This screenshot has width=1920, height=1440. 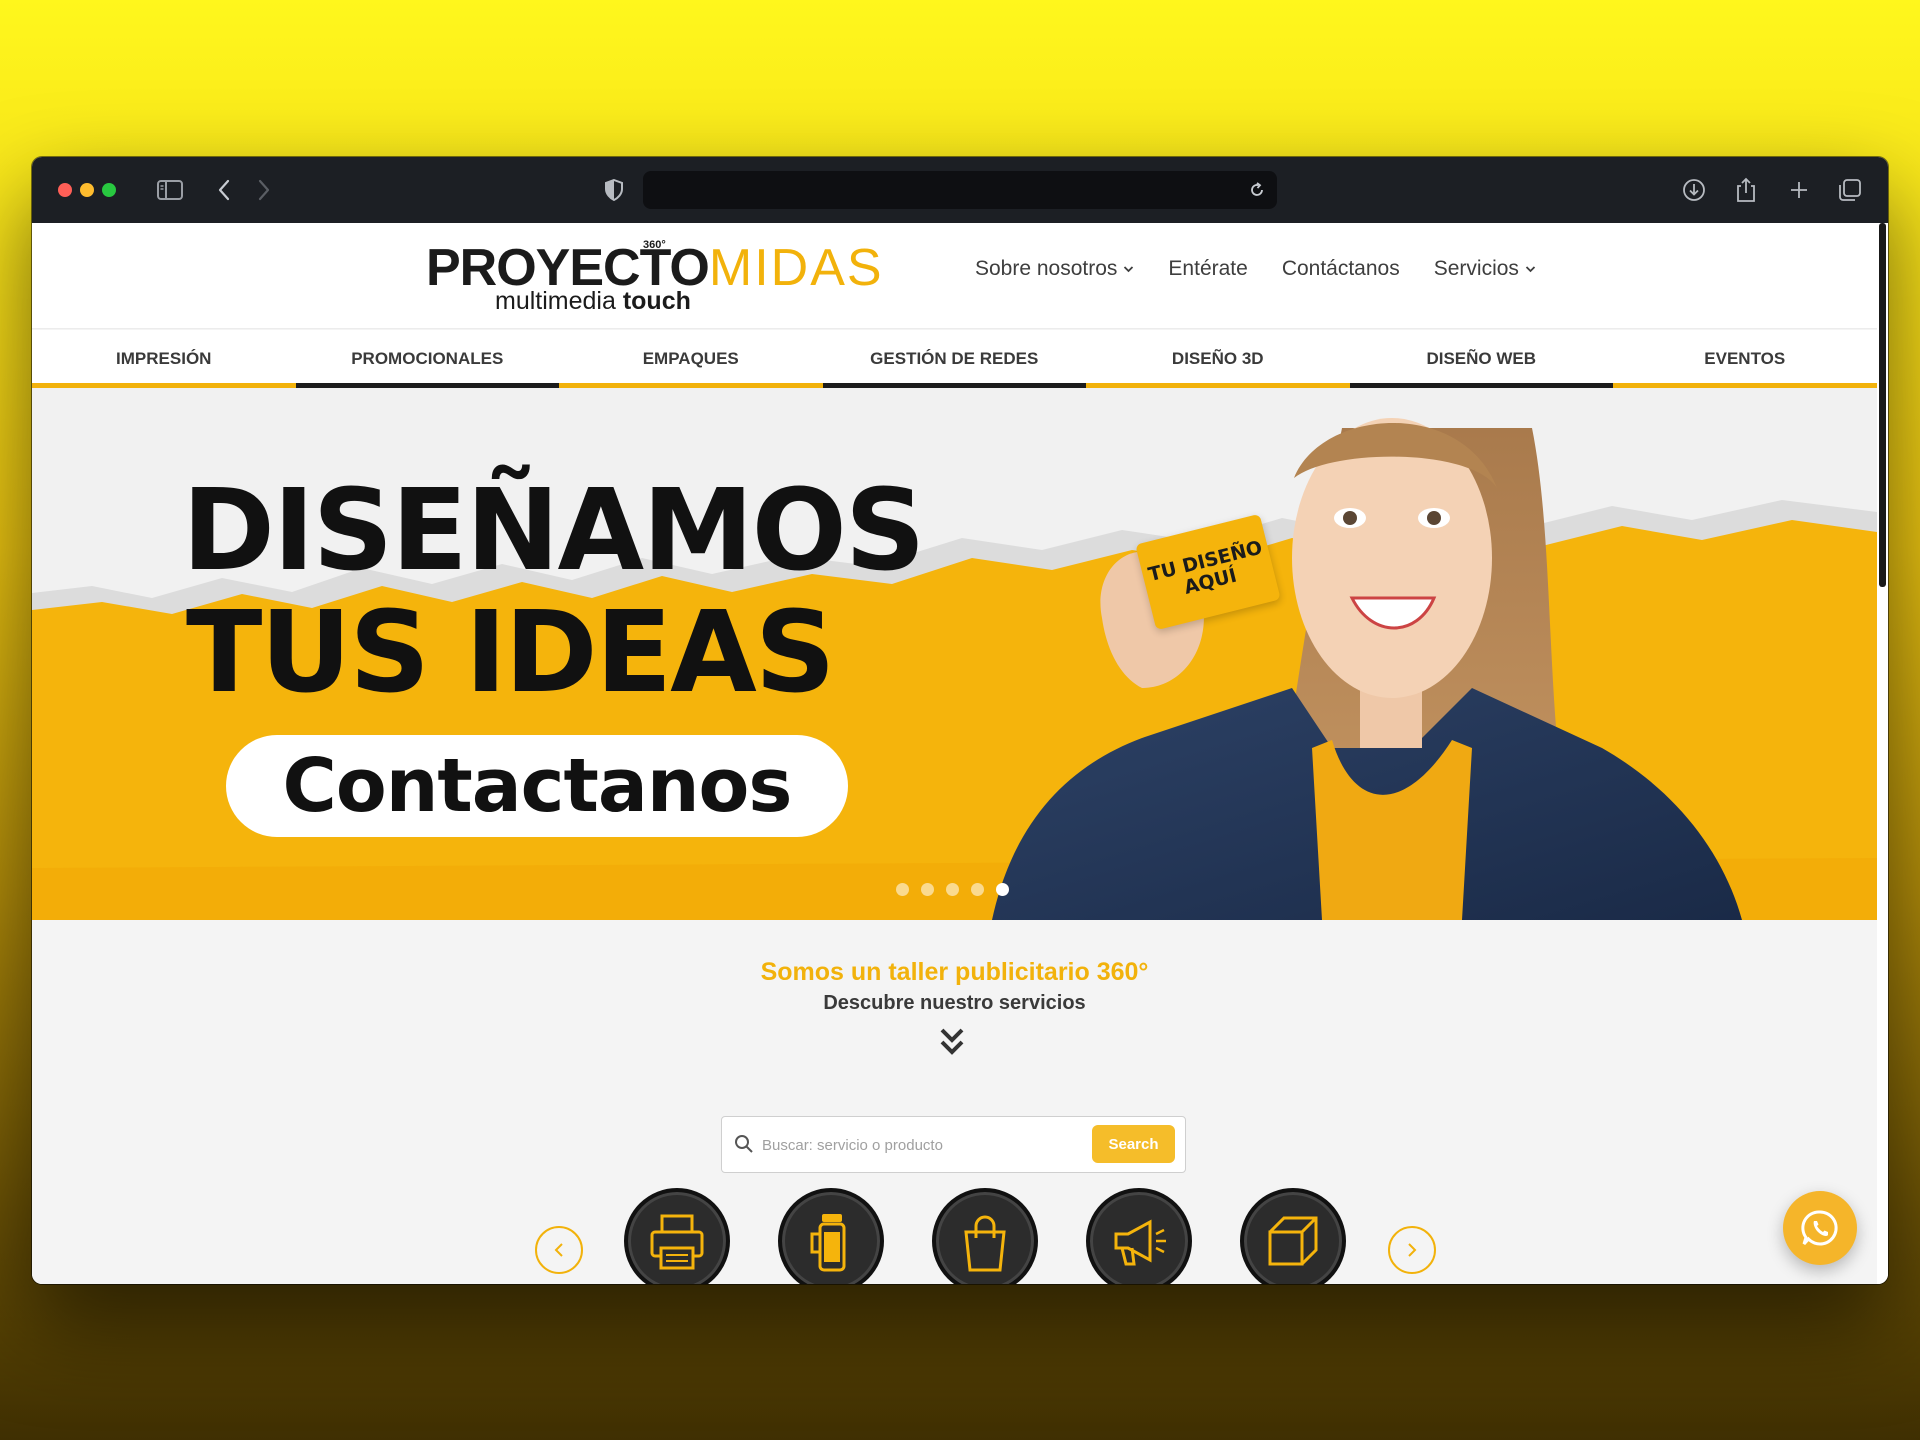 I want to click on category-empaques: EMPAQUES, so click(x=691, y=359).